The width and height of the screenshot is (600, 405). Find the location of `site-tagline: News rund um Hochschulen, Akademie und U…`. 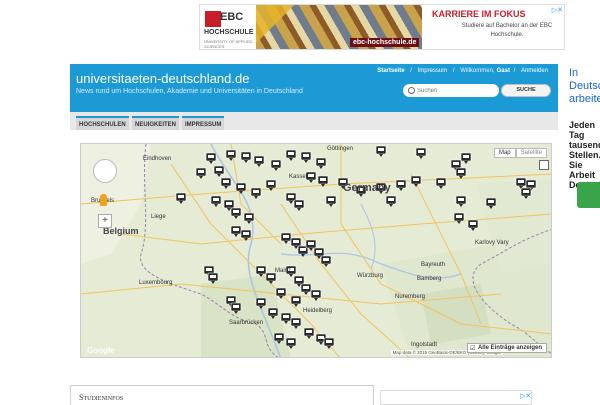

site-tagline: News rund um Hochschulen, Akademie und U… is located at coordinates (189, 91).